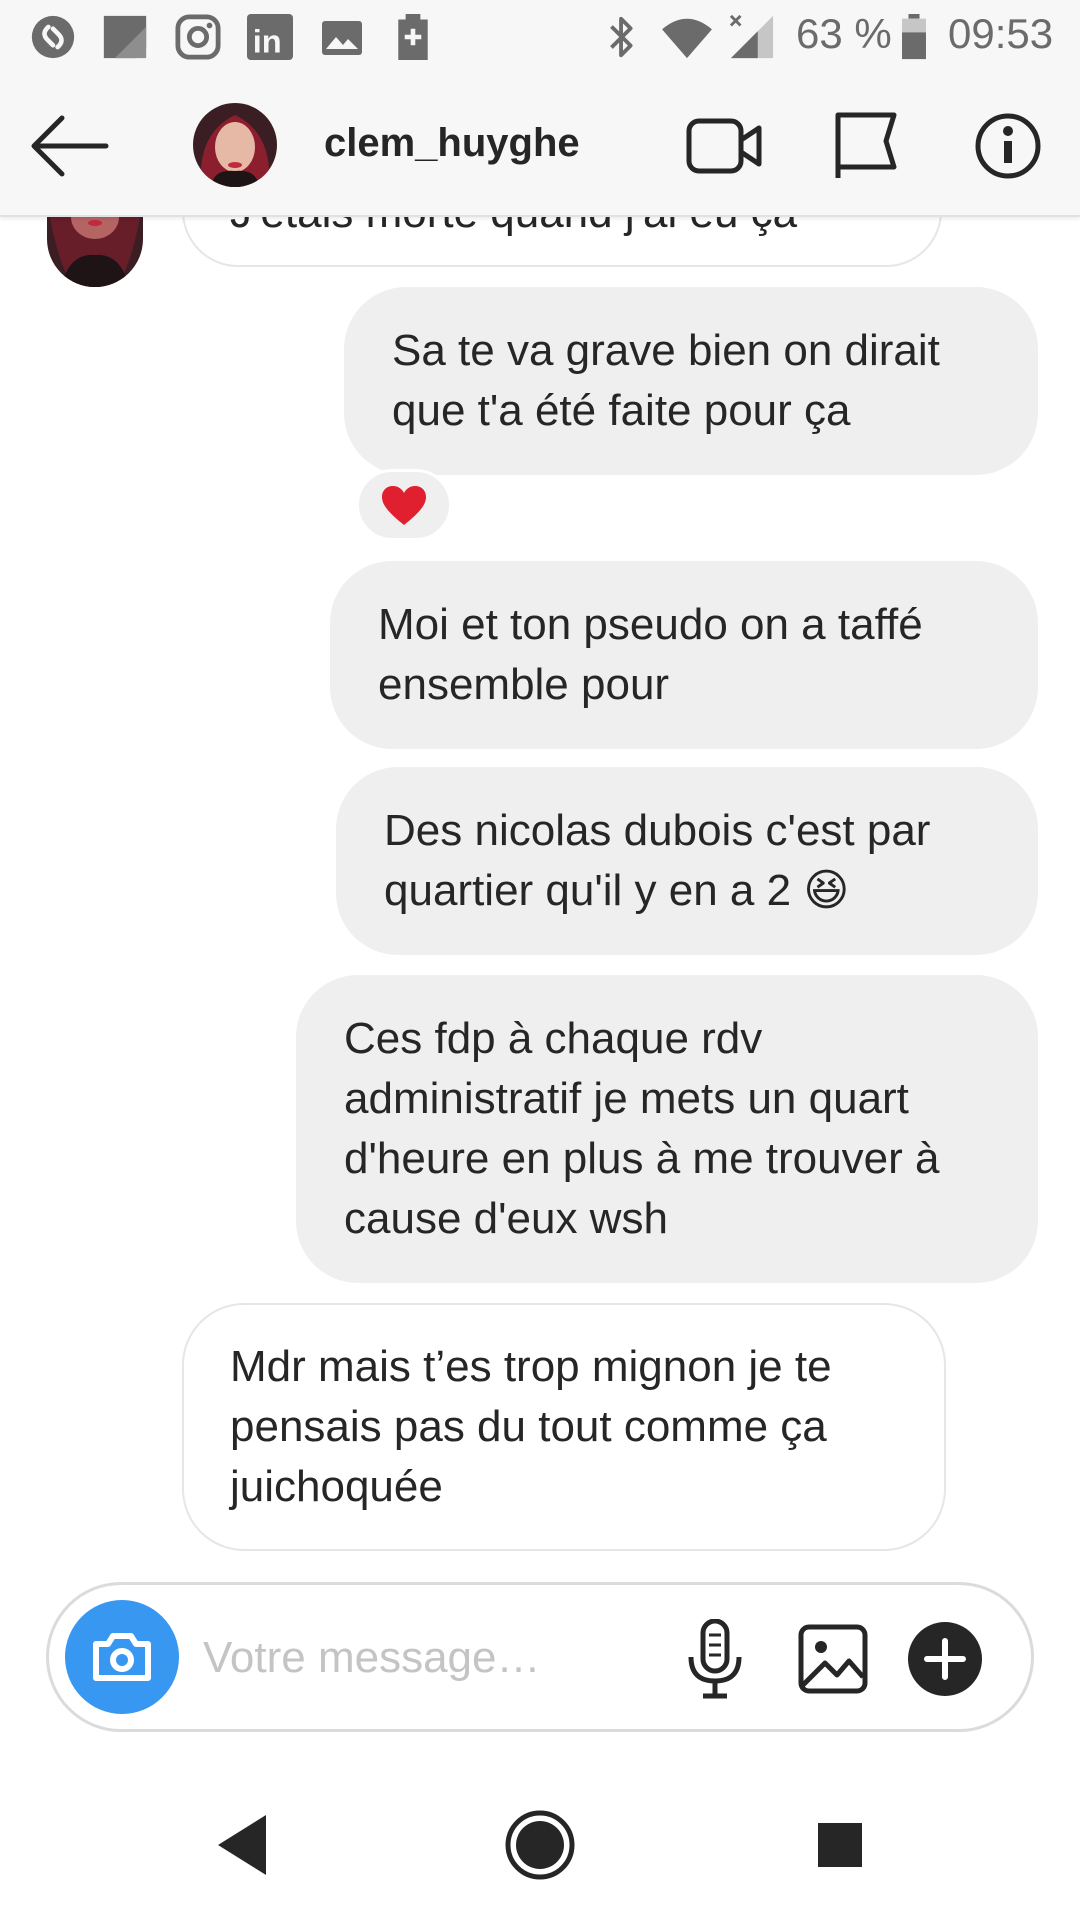 The image size is (1080, 1920). Describe the element at coordinates (588, 890) in the screenshot. I see `message-text: quartier qu'il y en a 2` at that location.